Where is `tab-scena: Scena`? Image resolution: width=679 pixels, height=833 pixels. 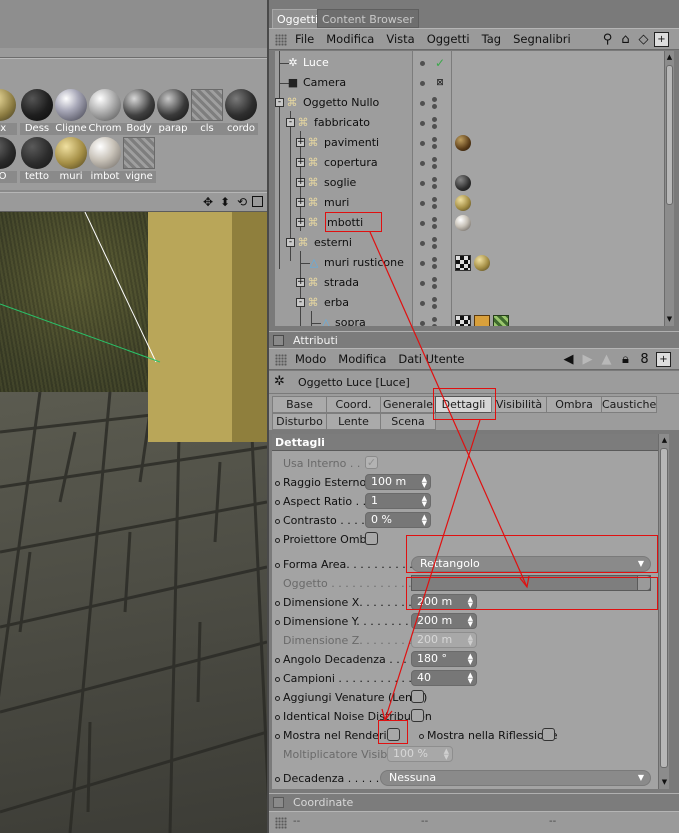 tab-scena: Scena is located at coordinates (408, 421).